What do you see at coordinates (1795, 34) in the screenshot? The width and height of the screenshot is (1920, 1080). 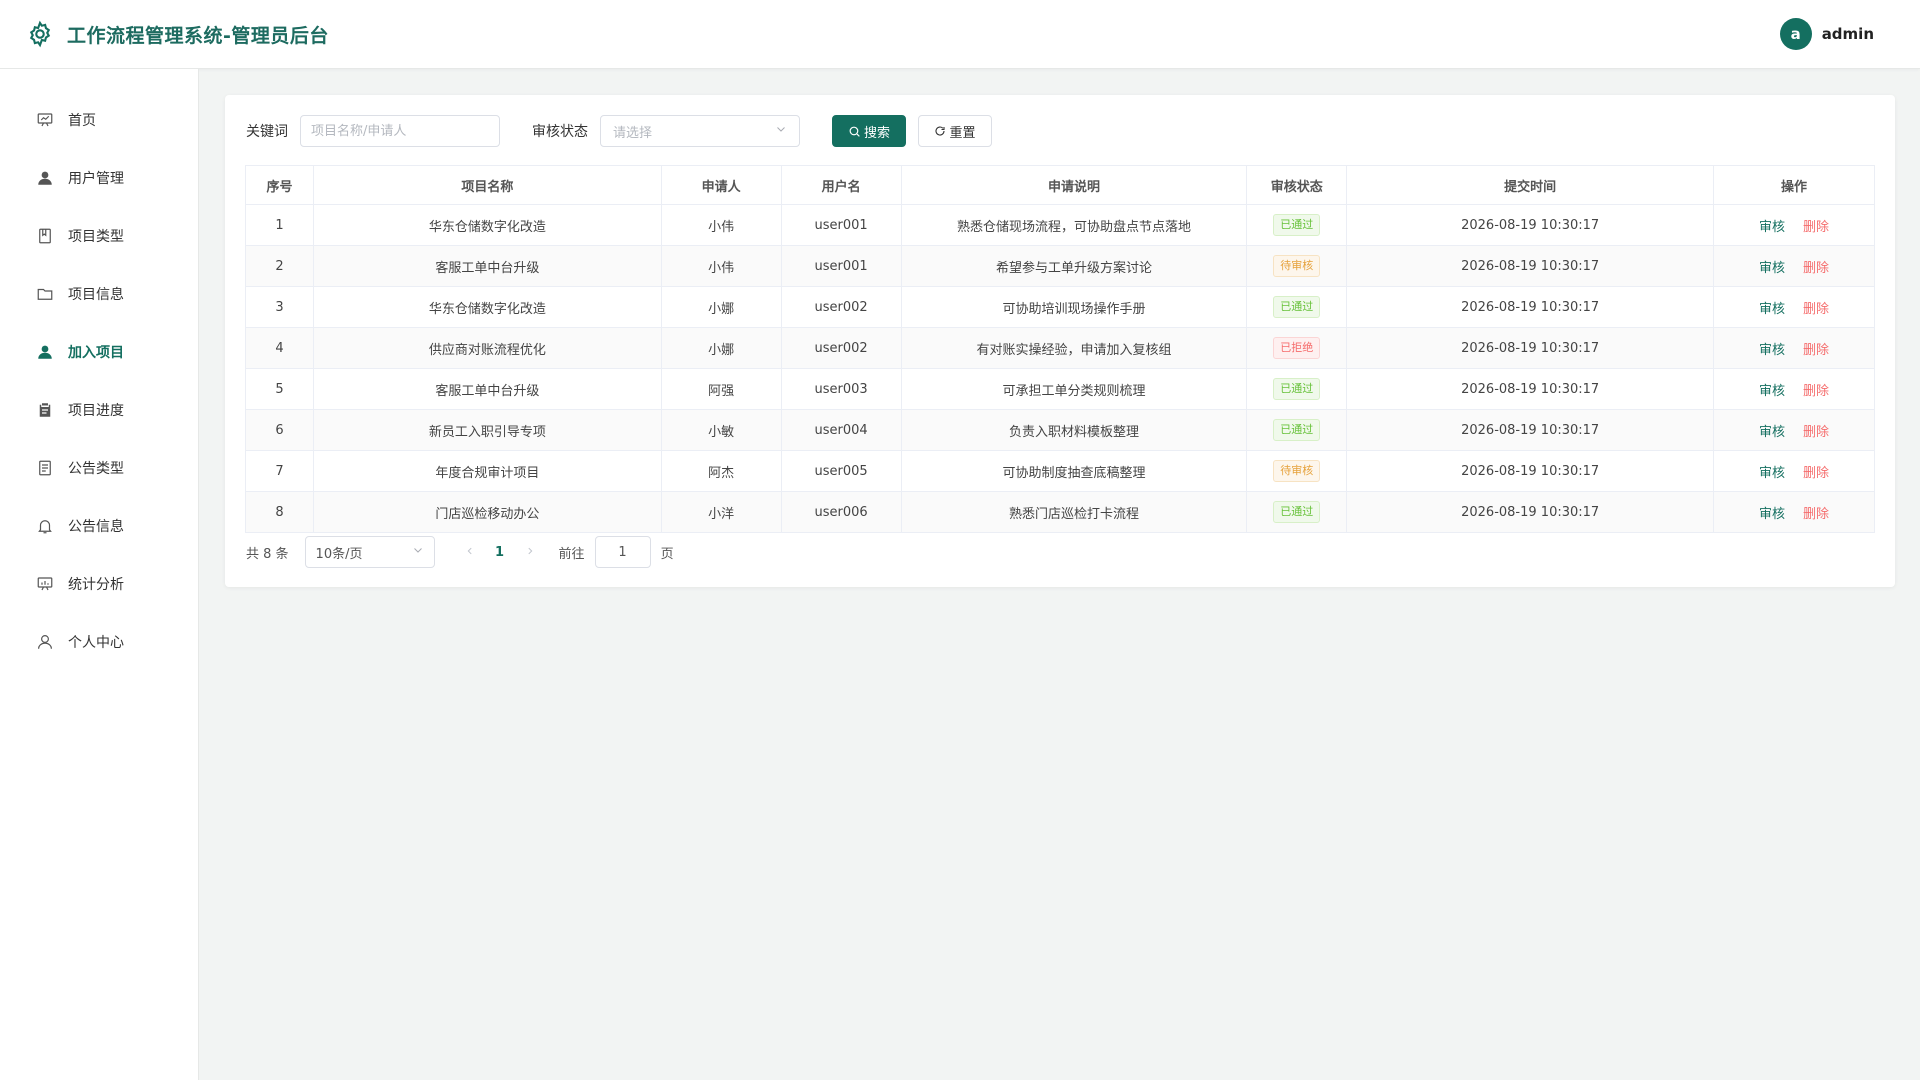 I see `avatar: a` at bounding box center [1795, 34].